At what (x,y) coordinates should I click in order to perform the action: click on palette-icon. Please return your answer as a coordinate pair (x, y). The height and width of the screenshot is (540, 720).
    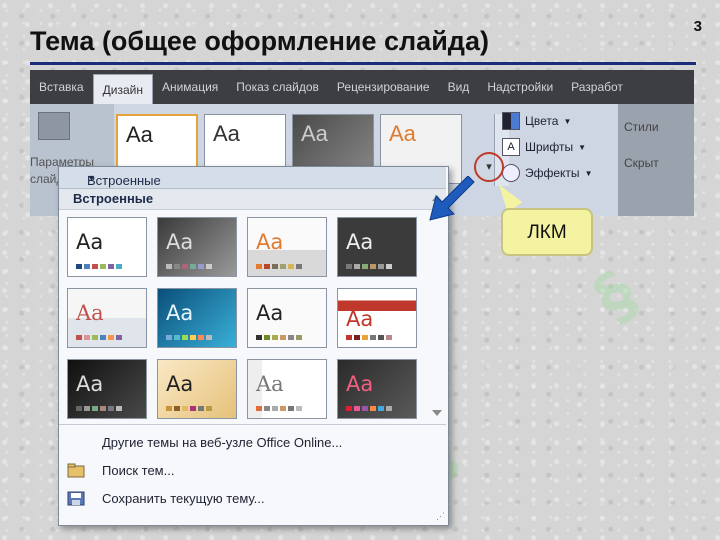
    Looking at the image, I should click on (511, 121).